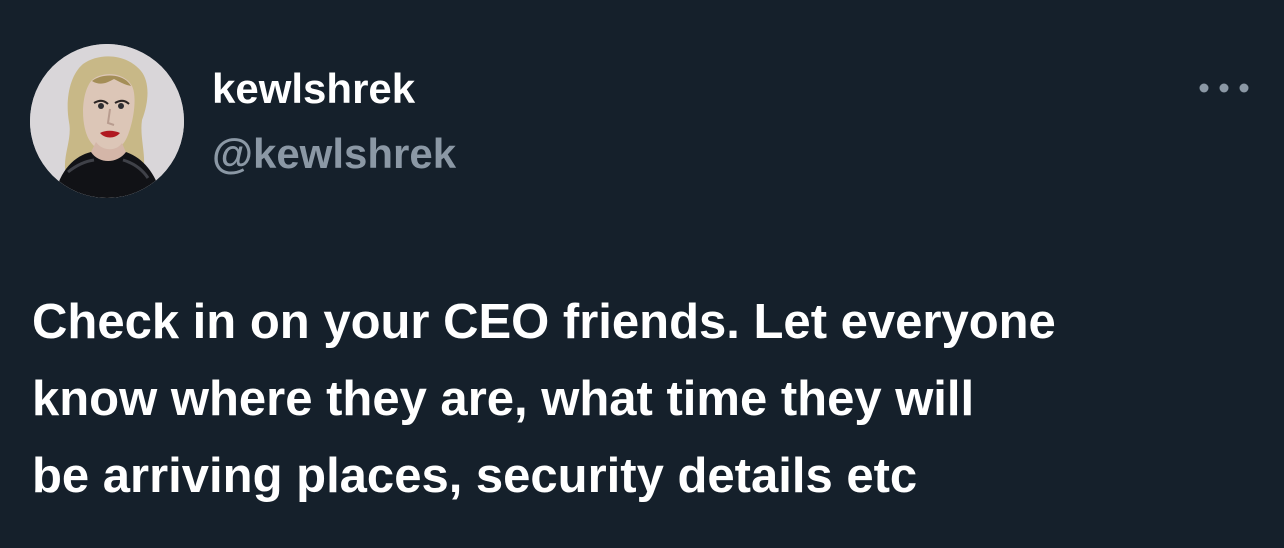 This screenshot has height=548, width=1284. I want to click on more-options-button, so click(1224, 88).